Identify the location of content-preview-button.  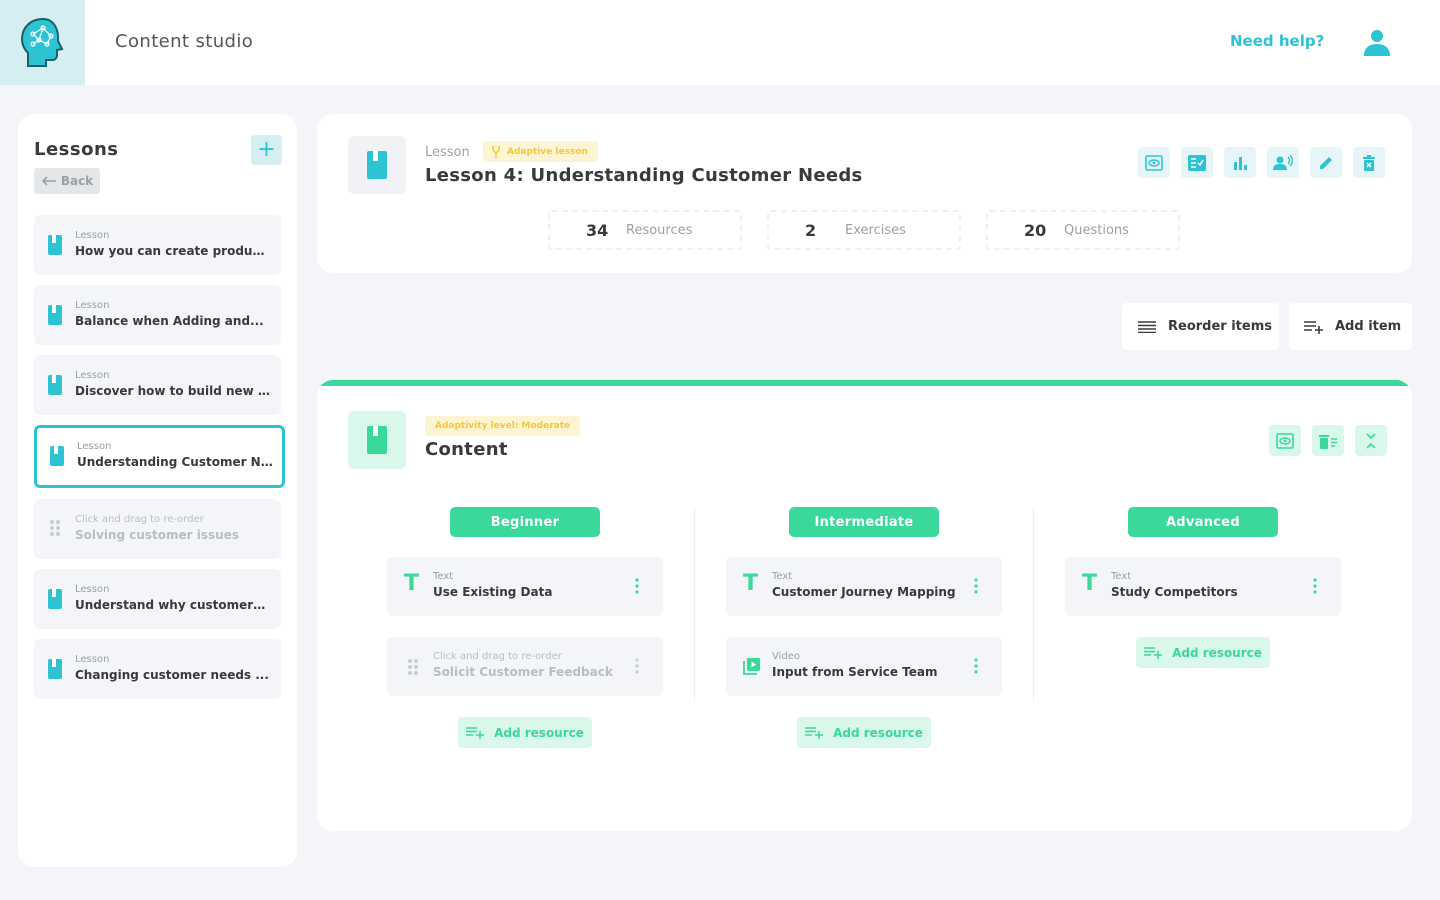
(1285, 440).